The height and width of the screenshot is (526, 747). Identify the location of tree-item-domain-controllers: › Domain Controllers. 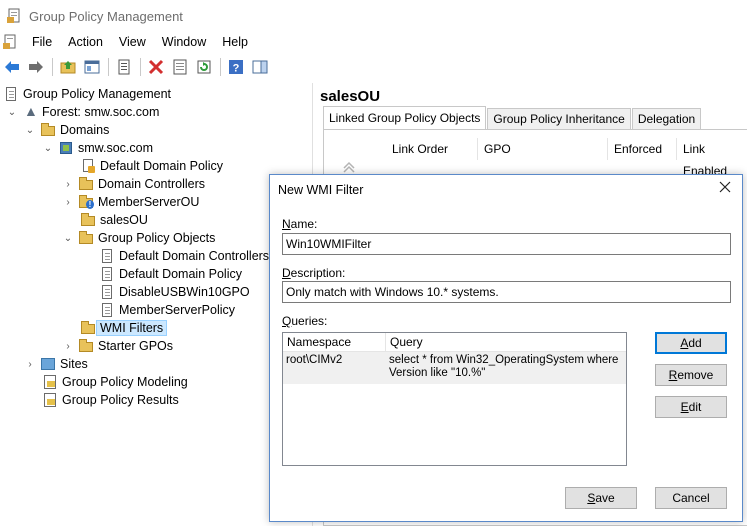
(133, 184).